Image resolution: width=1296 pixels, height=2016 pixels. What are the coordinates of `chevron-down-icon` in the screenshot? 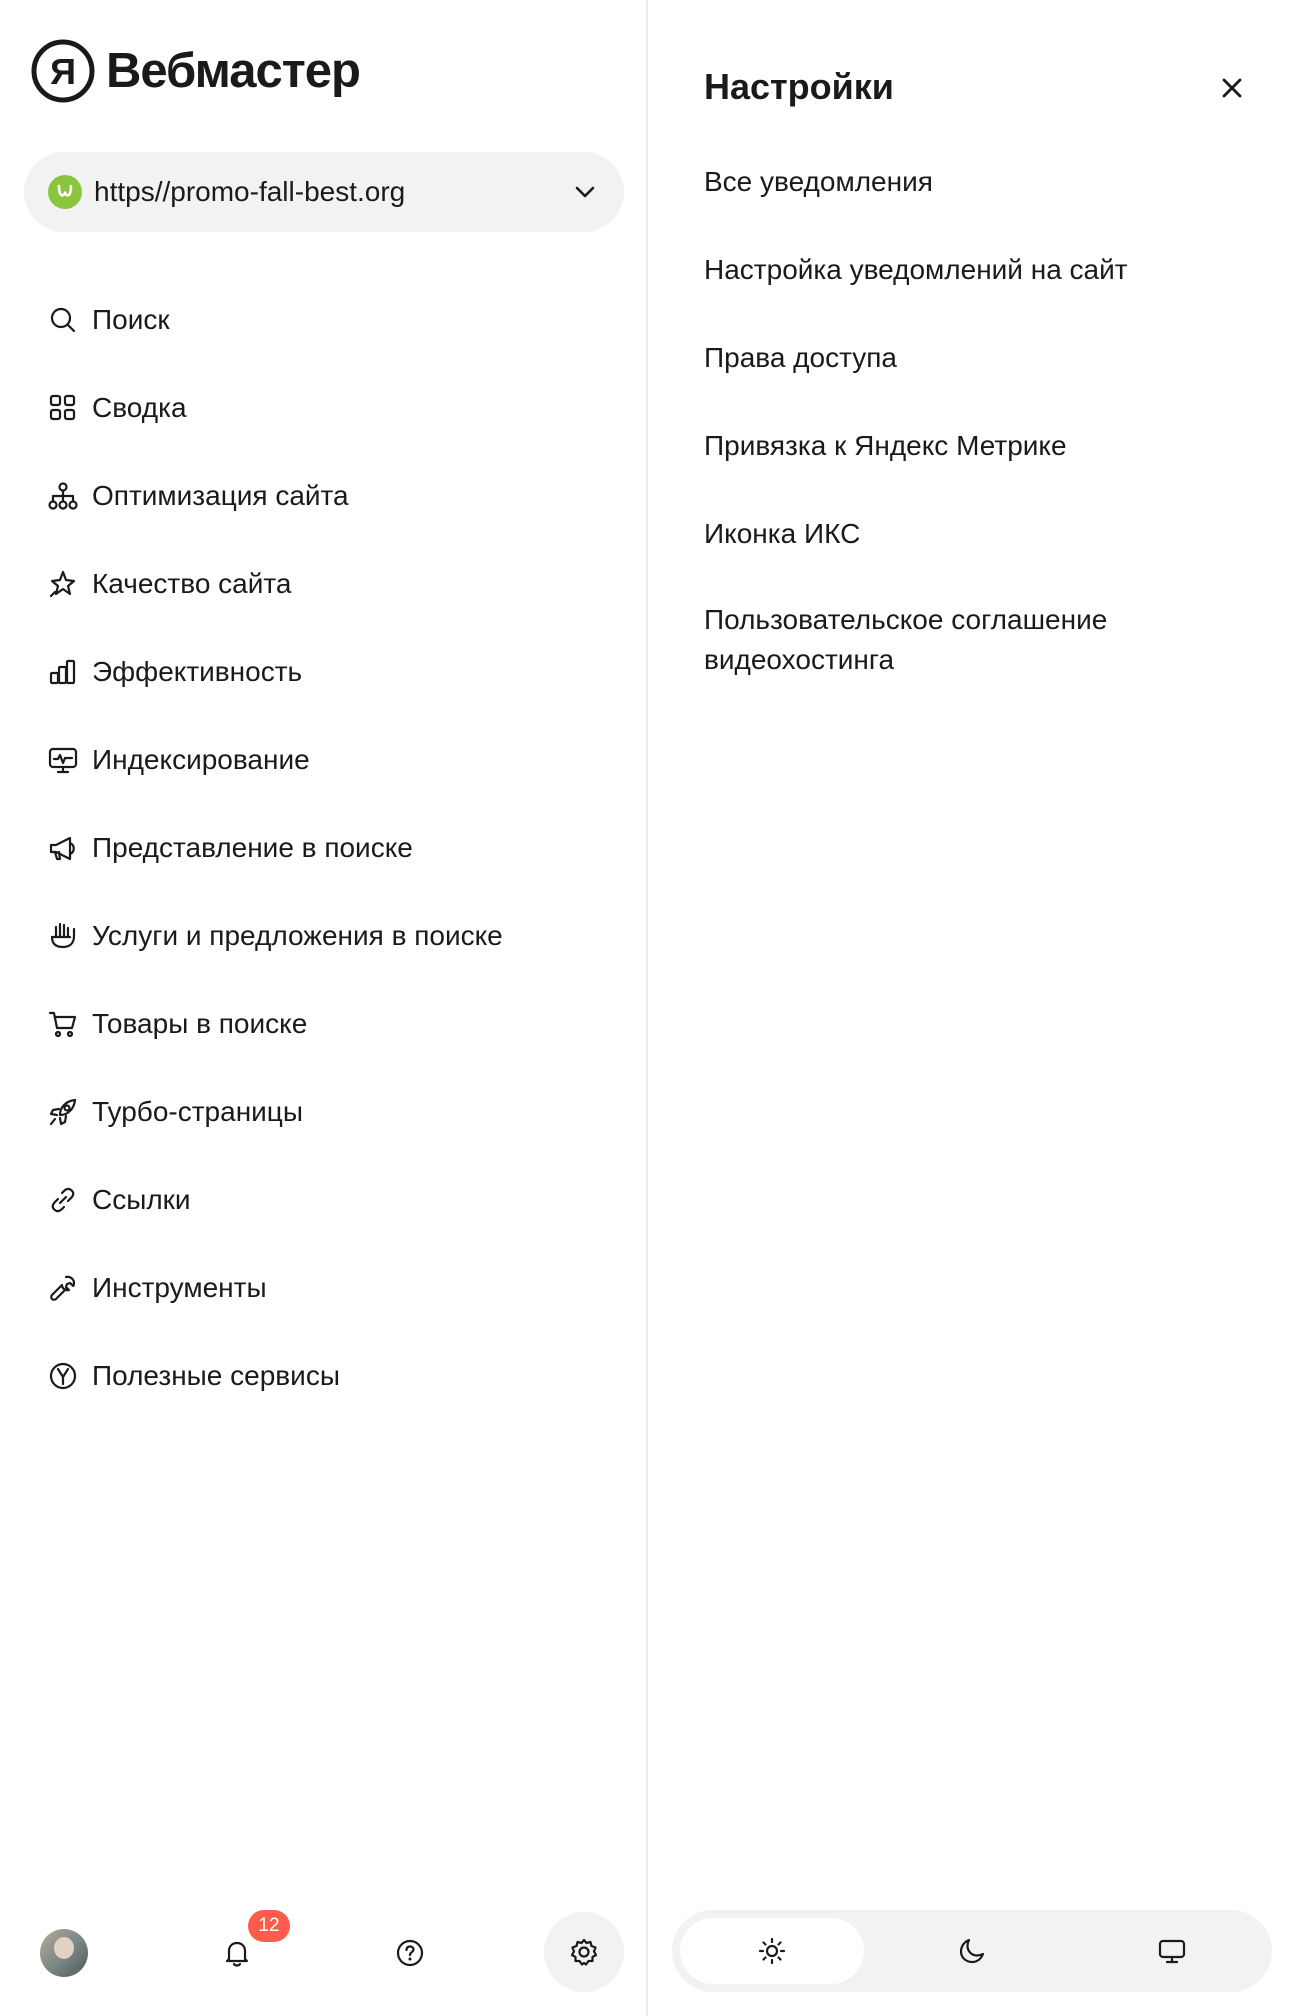 It's located at (585, 192).